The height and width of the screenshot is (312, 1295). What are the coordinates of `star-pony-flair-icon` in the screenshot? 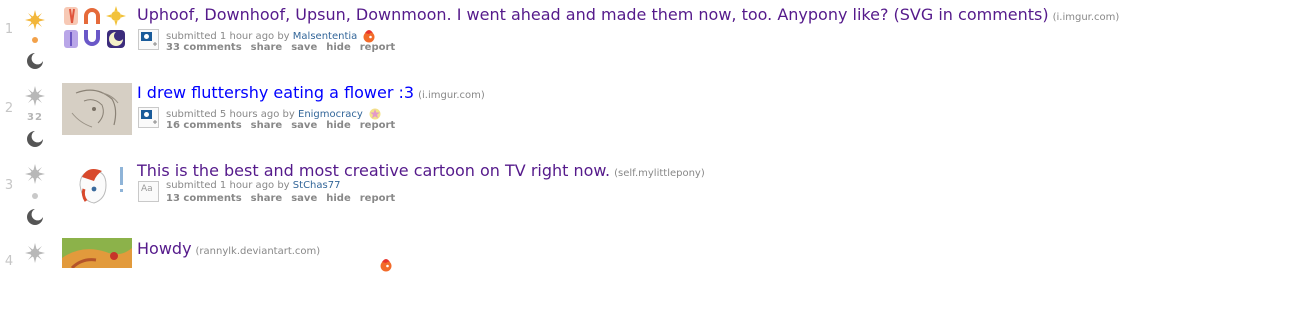 It's located at (375, 114).